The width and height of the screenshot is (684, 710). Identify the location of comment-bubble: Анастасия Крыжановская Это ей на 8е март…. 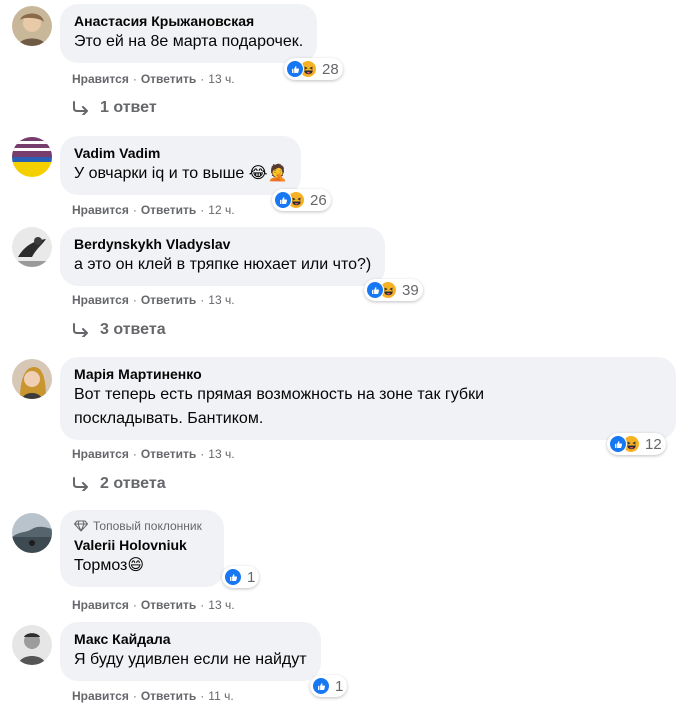
(189, 33).